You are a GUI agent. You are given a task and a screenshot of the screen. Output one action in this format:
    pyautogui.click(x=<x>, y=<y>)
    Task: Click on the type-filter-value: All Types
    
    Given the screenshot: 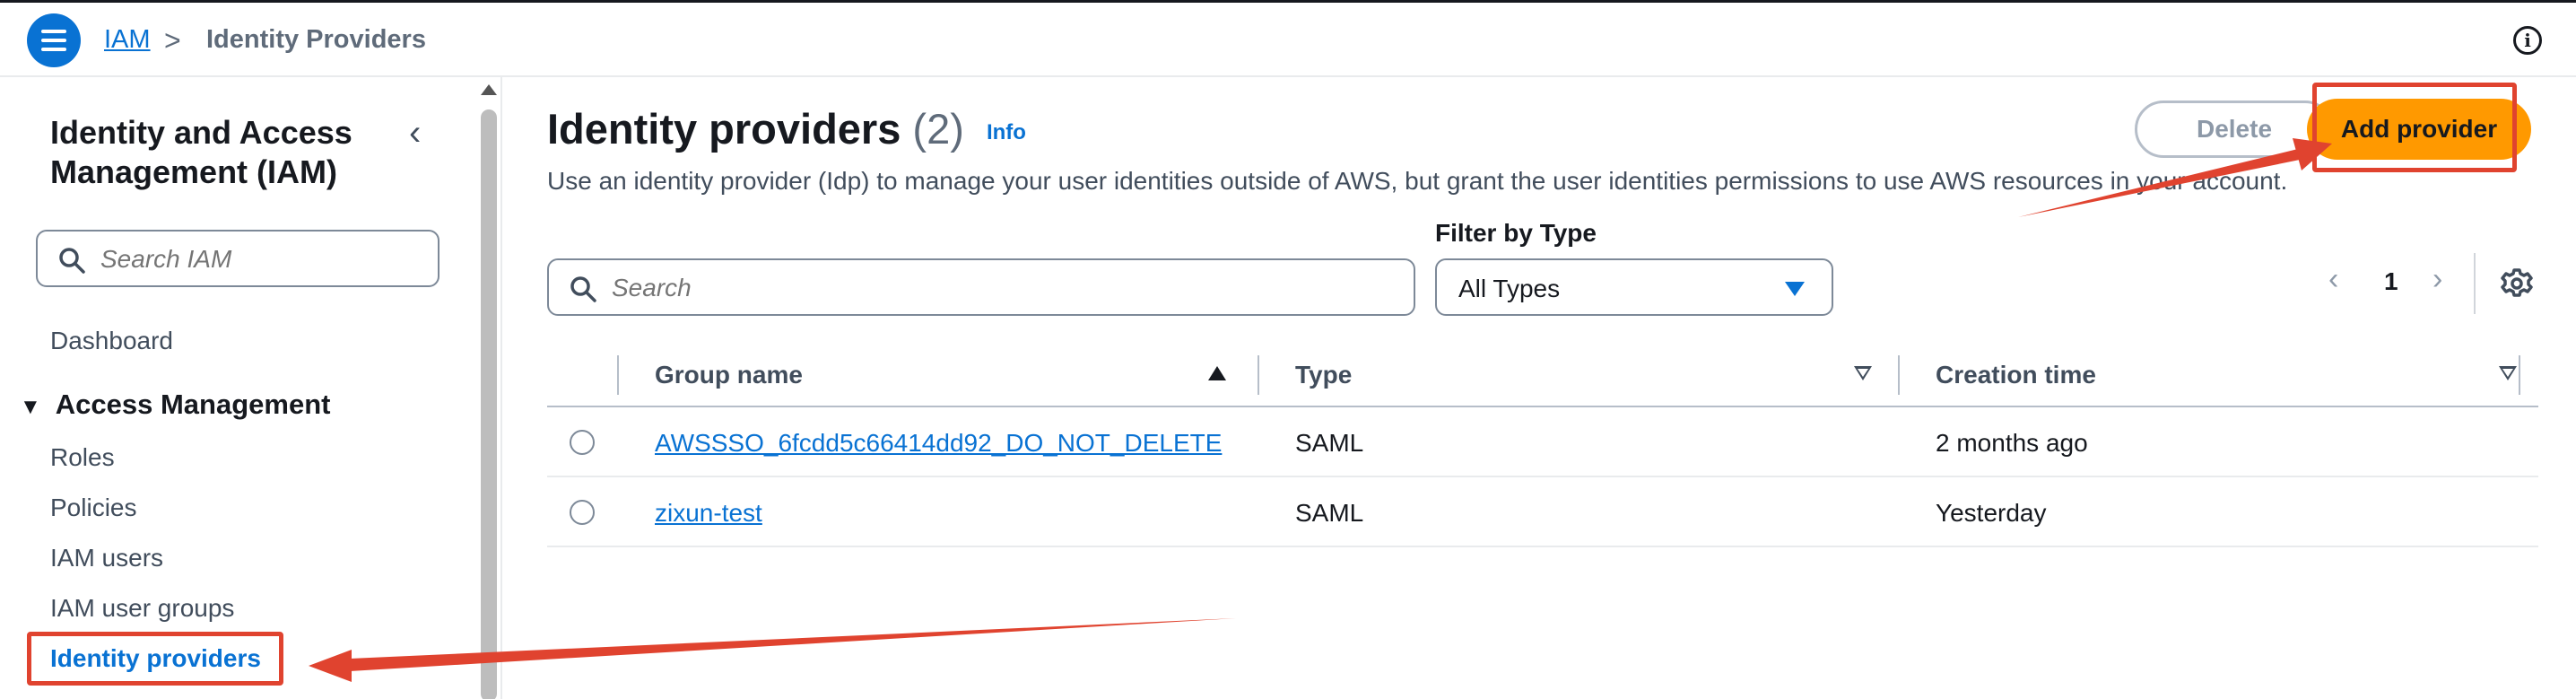 What is the action you would take?
    pyautogui.click(x=1509, y=288)
    